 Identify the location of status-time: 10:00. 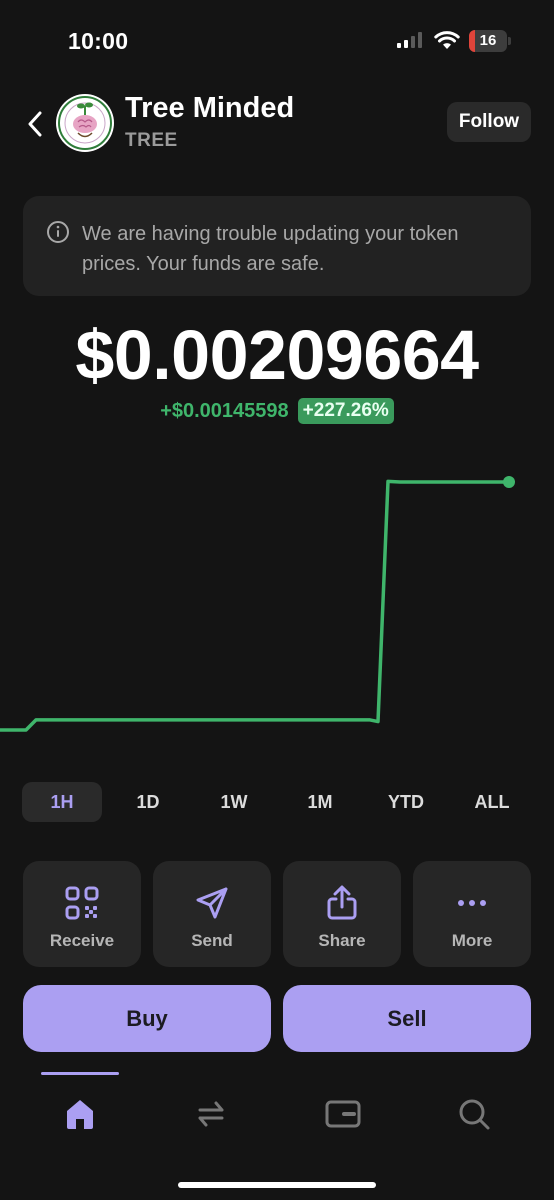
(98, 41).